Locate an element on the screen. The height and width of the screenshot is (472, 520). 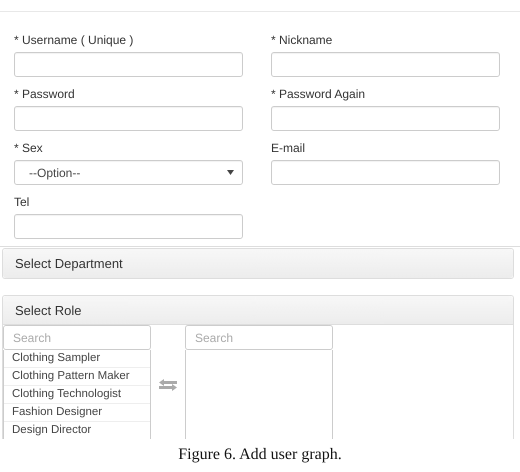
field-label: * Password Again is located at coordinates (318, 94).